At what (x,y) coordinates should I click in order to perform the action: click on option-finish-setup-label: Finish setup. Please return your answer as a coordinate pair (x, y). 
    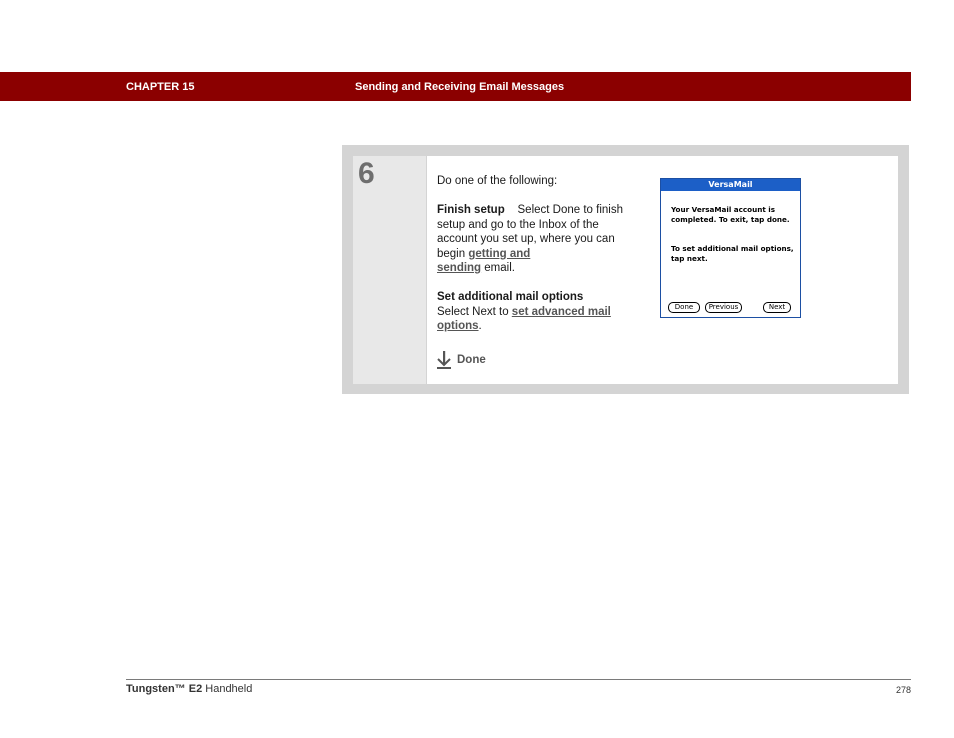
    Looking at the image, I should click on (471, 210).